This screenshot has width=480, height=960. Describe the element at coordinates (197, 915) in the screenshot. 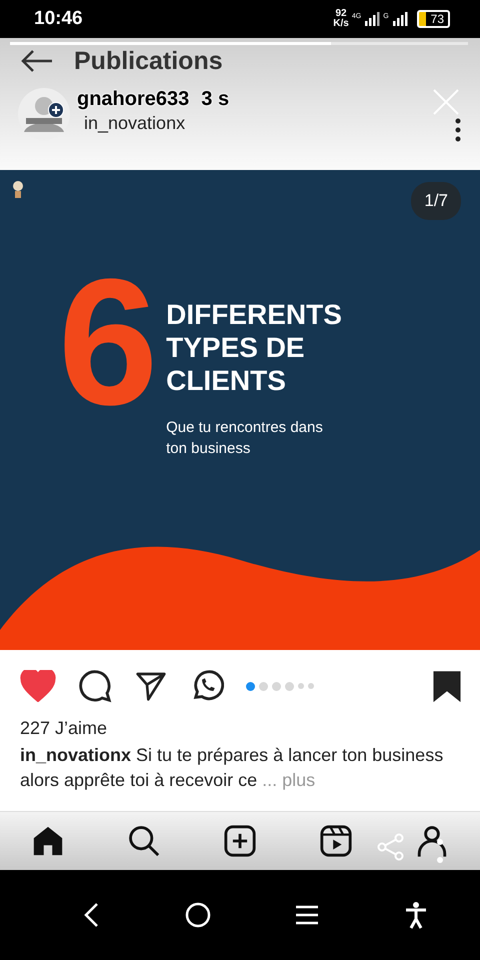

I see `home-button-icon` at that location.